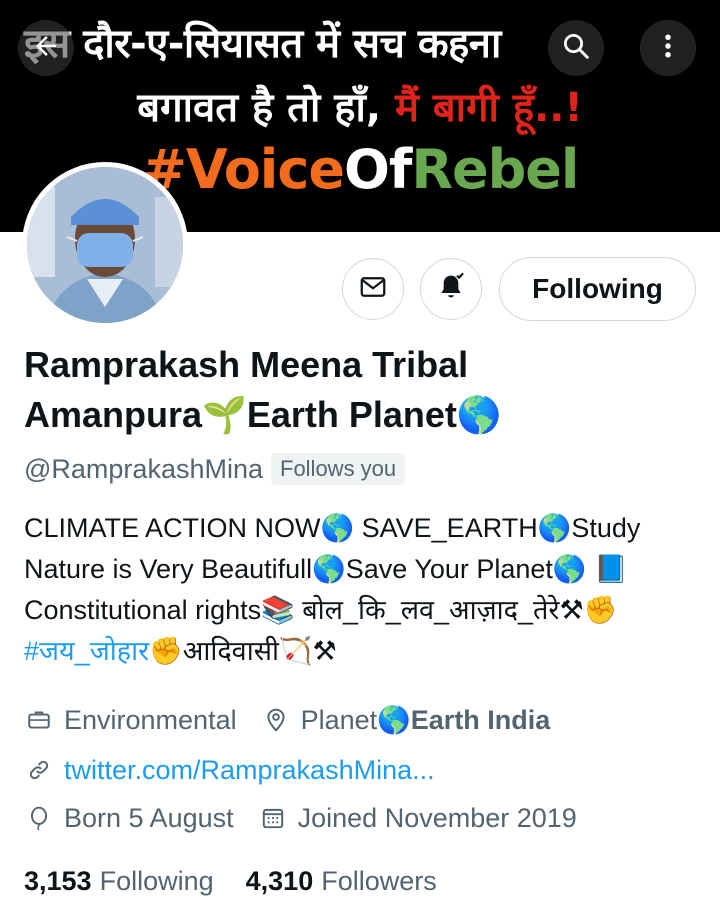 The image size is (720, 913). What do you see at coordinates (379, 880) in the screenshot?
I see `followers-label: Followers` at bounding box center [379, 880].